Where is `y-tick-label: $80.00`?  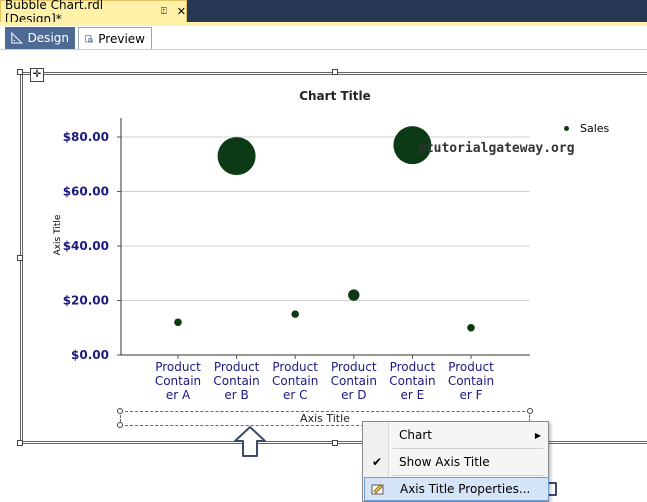
y-tick-label: $80.00 is located at coordinates (86, 137).